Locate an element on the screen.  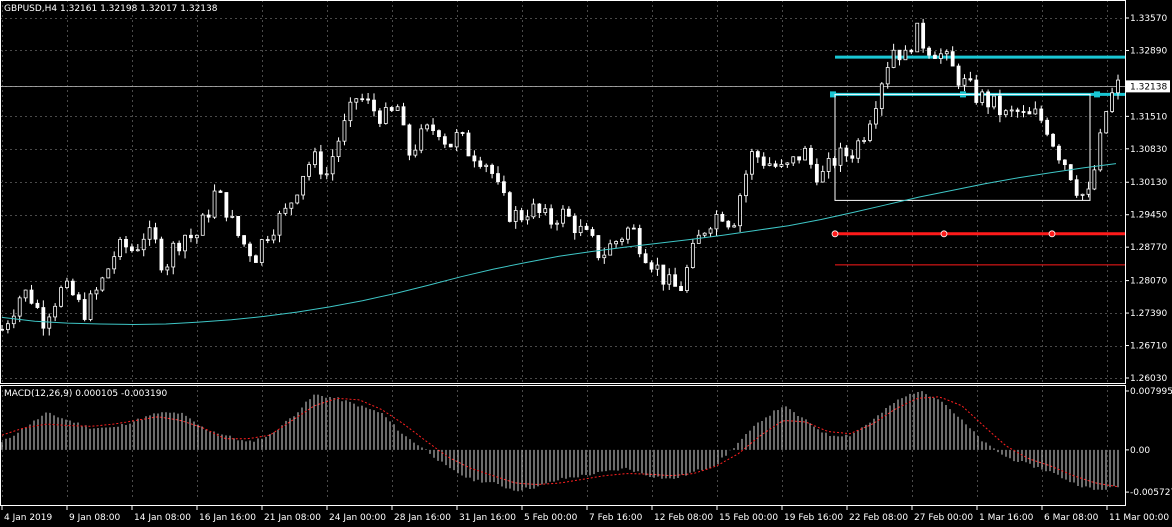
time-tick-label: 6 Mar 08:00 is located at coordinates (1071, 518).